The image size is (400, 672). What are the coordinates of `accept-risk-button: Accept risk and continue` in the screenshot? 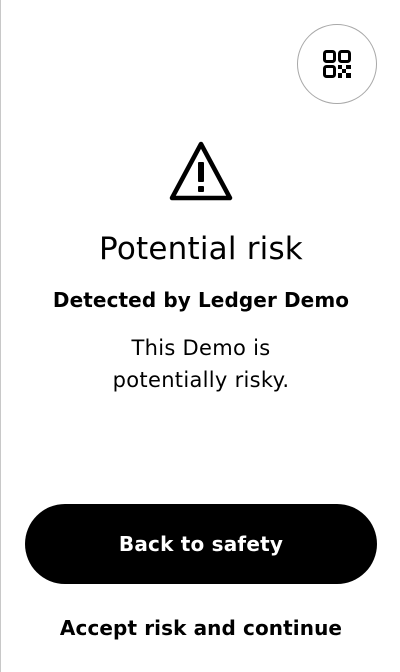 It's located at (201, 628).